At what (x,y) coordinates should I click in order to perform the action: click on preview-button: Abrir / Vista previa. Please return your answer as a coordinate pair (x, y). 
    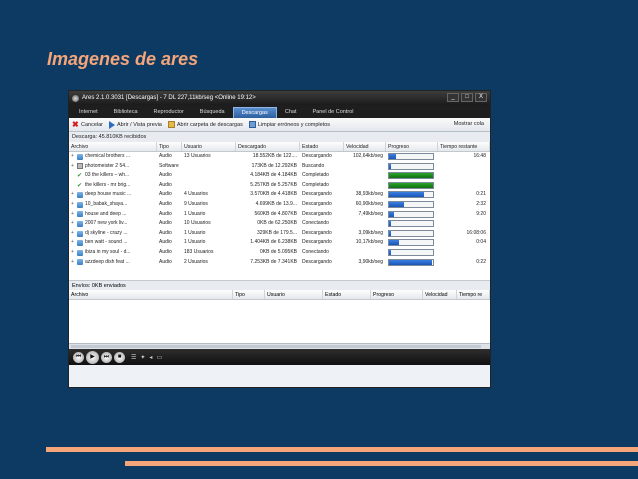
    Looking at the image, I should click on (135, 124).